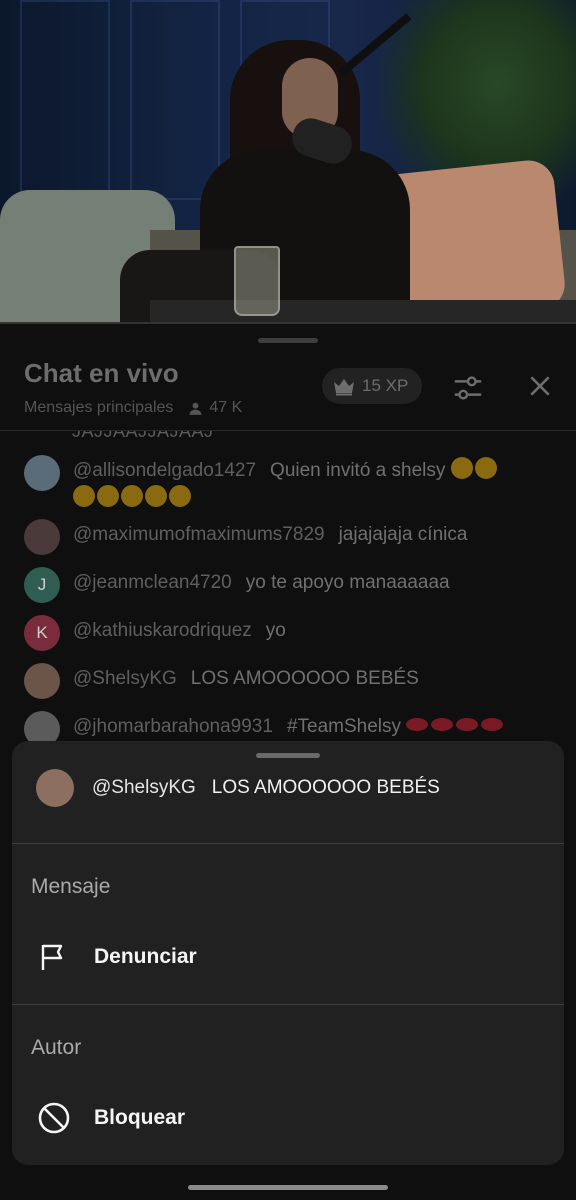 The width and height of the screenshot is (576, 1200). I want to click on report-button: Denunciar, so click(291, 957).